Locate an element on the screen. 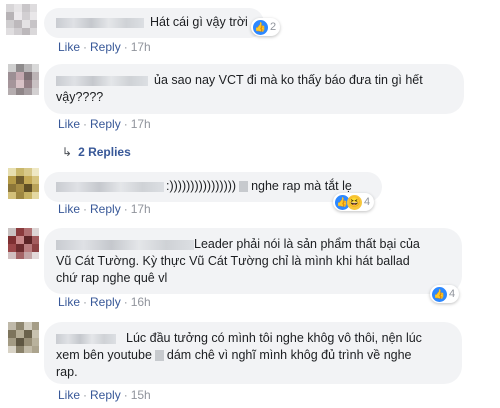  comment-text-line-3: rap. is located at coordinates (67, 372).